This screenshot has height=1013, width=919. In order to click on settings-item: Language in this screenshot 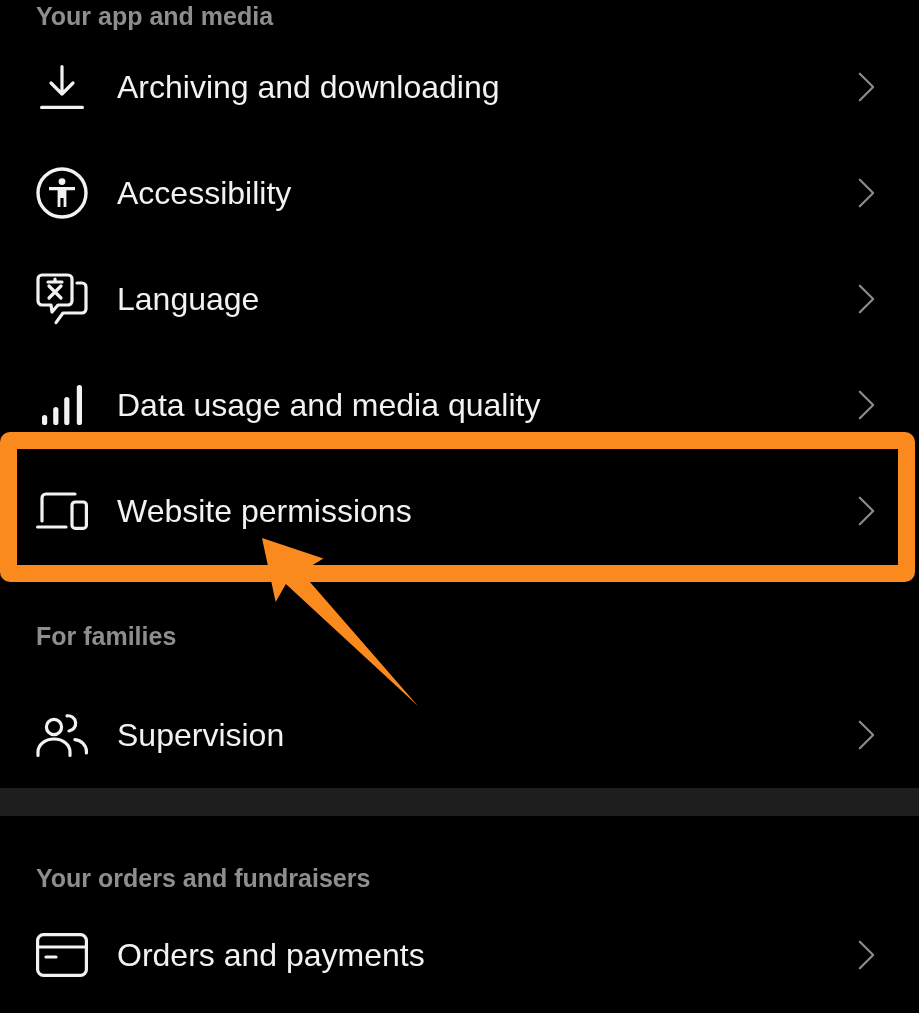, I will do `click(457, 299)`.